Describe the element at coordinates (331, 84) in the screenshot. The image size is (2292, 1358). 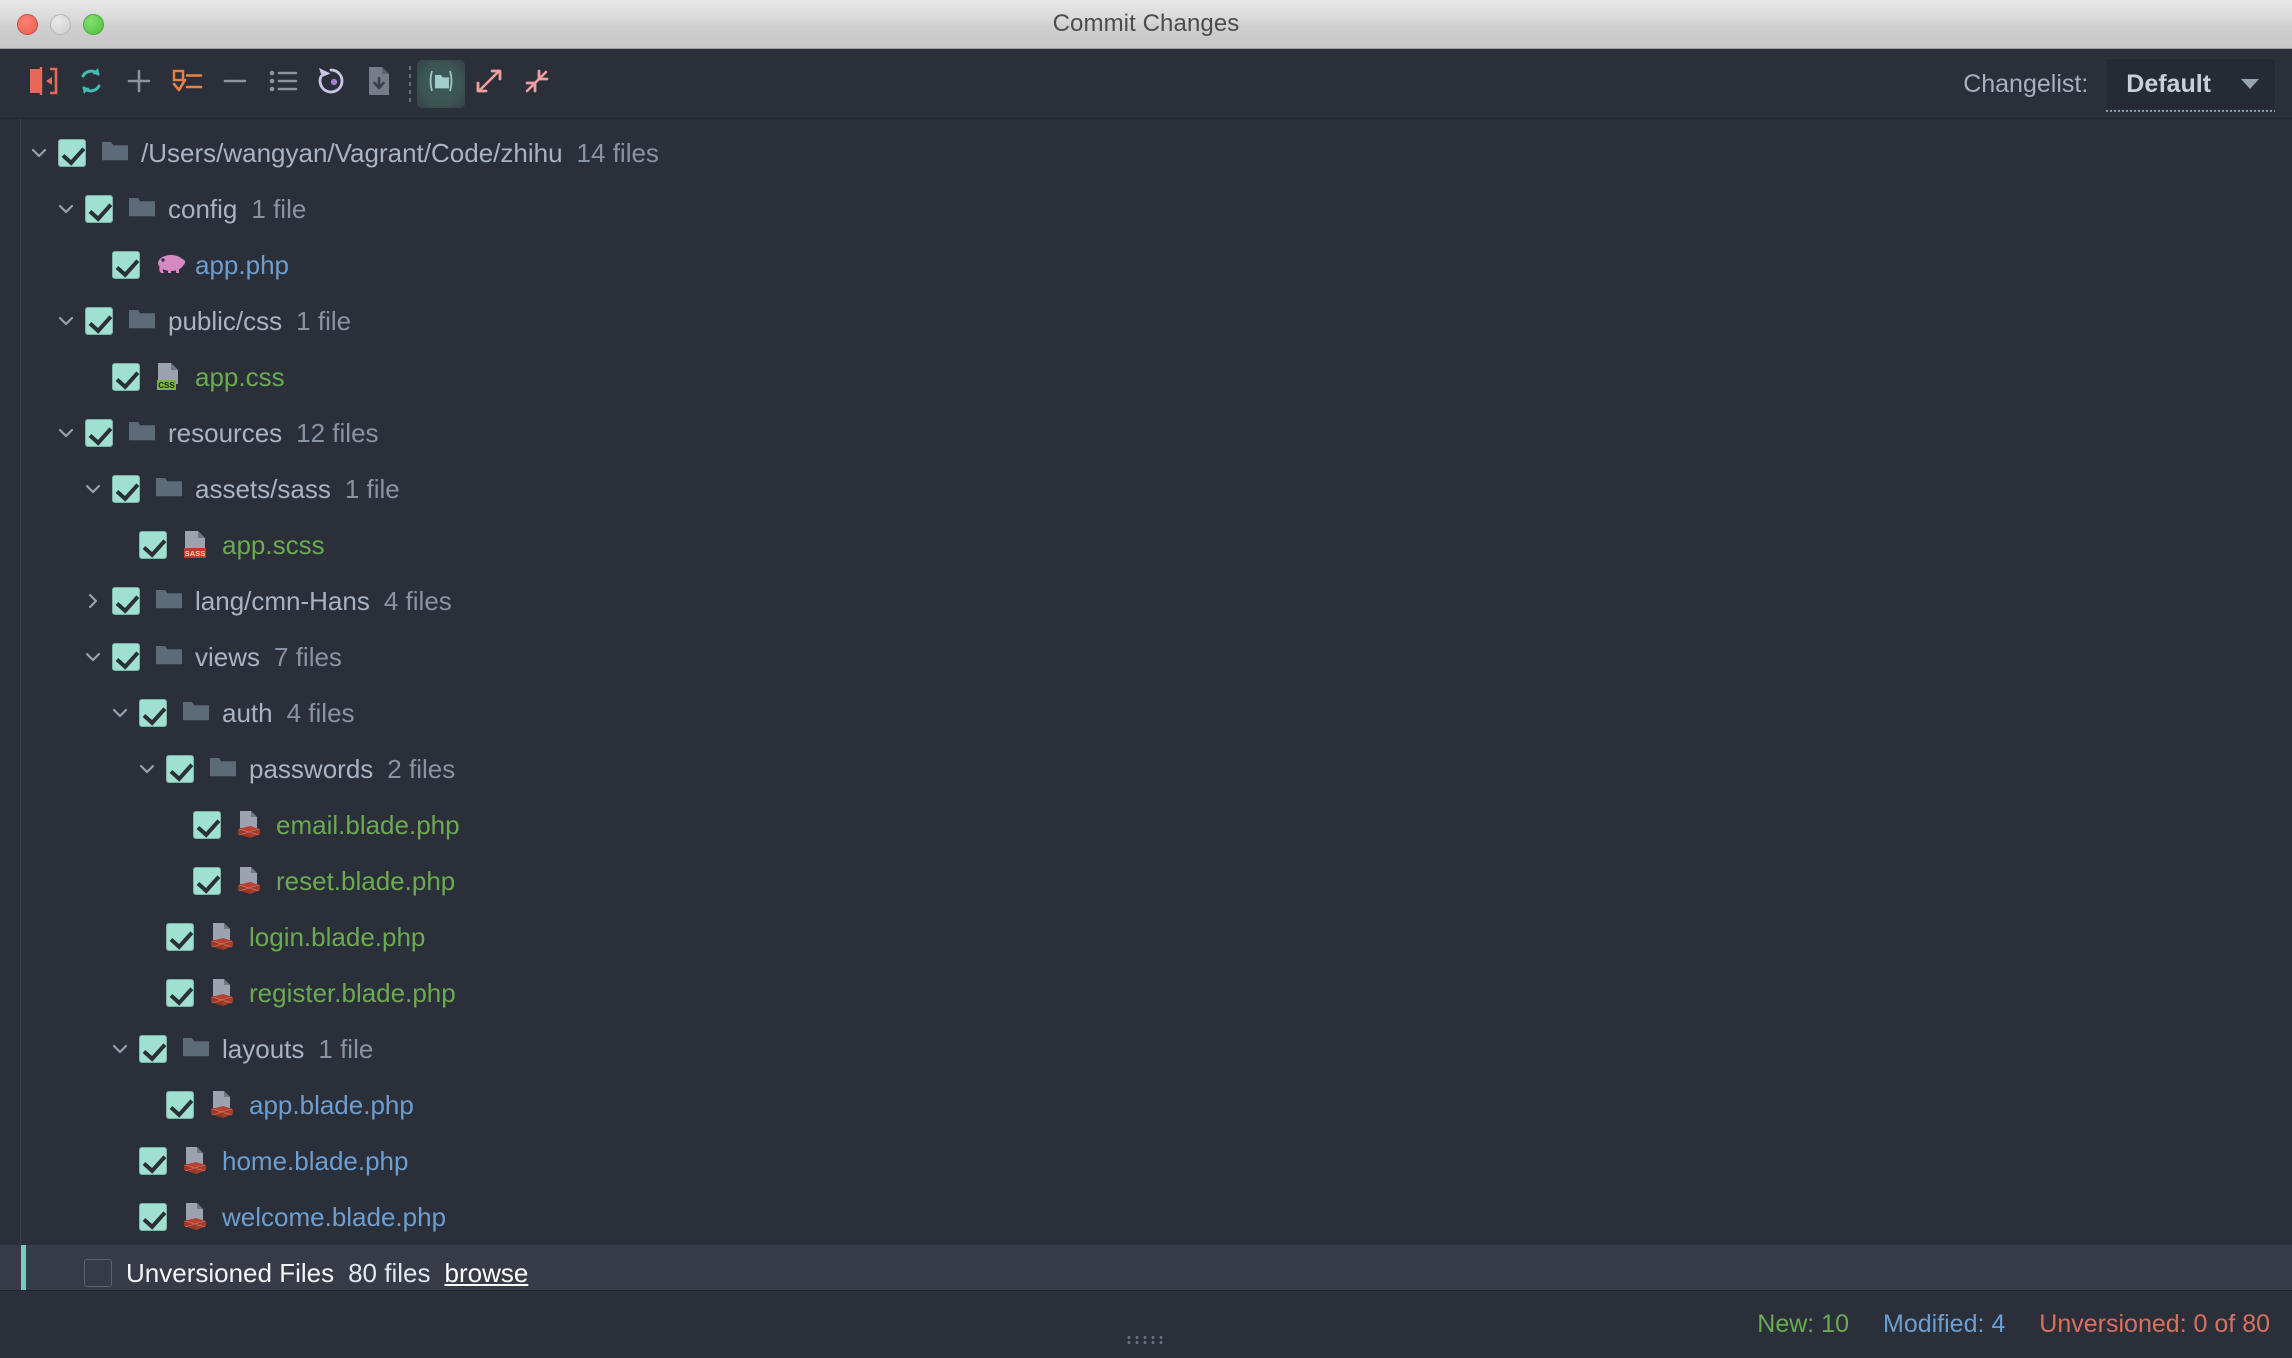
I see `revert-button` at that location.